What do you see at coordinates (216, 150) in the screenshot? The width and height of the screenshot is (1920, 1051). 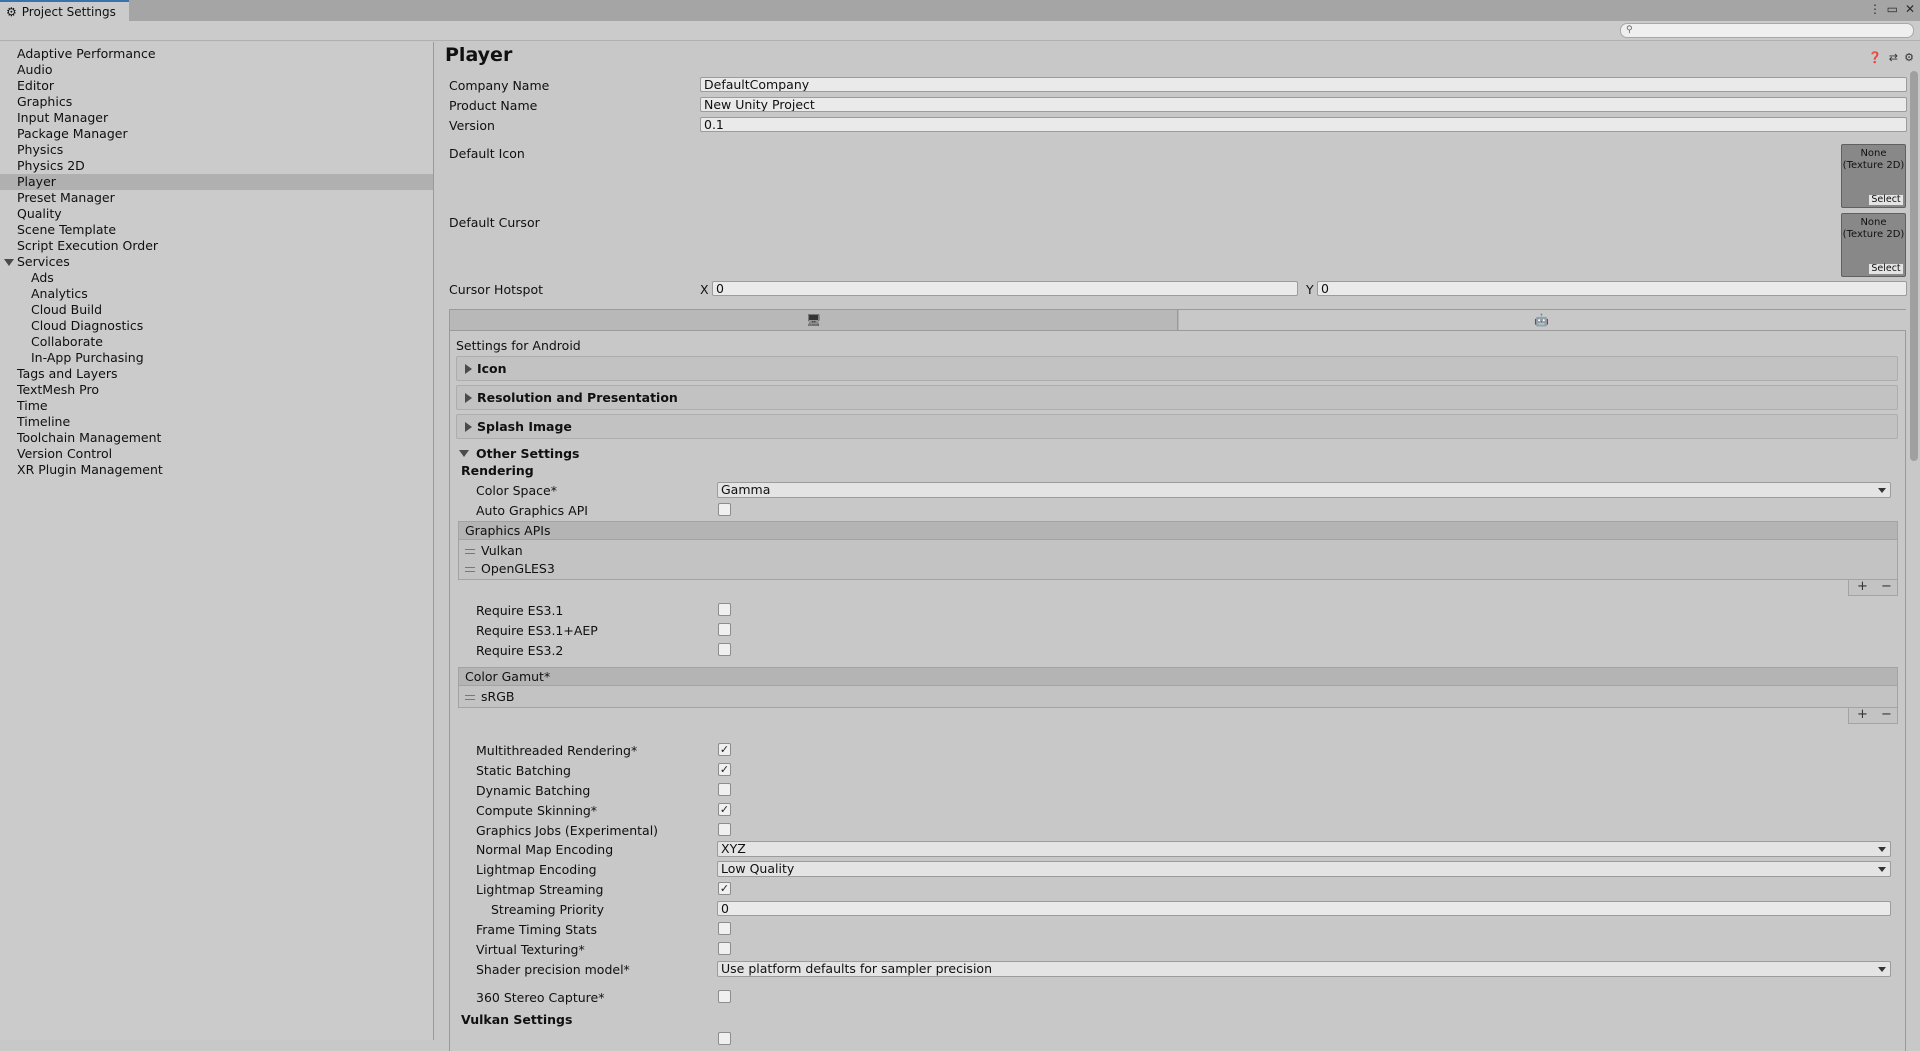 I see `sidebar-item: Physics` at bounding box center [216, 150].